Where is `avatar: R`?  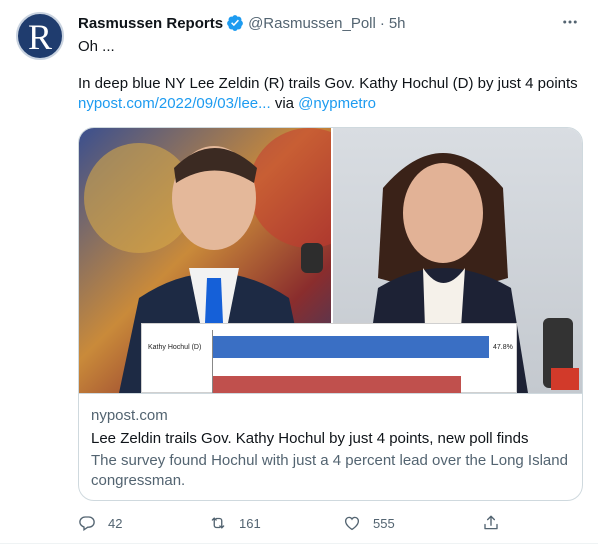 avatar: R is located at coordinates (40, 36).